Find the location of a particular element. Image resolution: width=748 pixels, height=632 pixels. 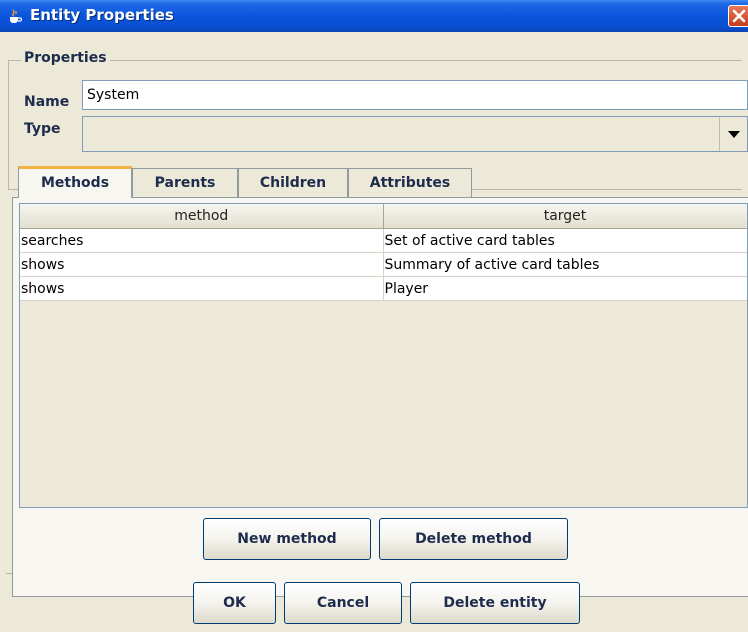

properties-group-label: Properties is located at coordinates (65, 58).